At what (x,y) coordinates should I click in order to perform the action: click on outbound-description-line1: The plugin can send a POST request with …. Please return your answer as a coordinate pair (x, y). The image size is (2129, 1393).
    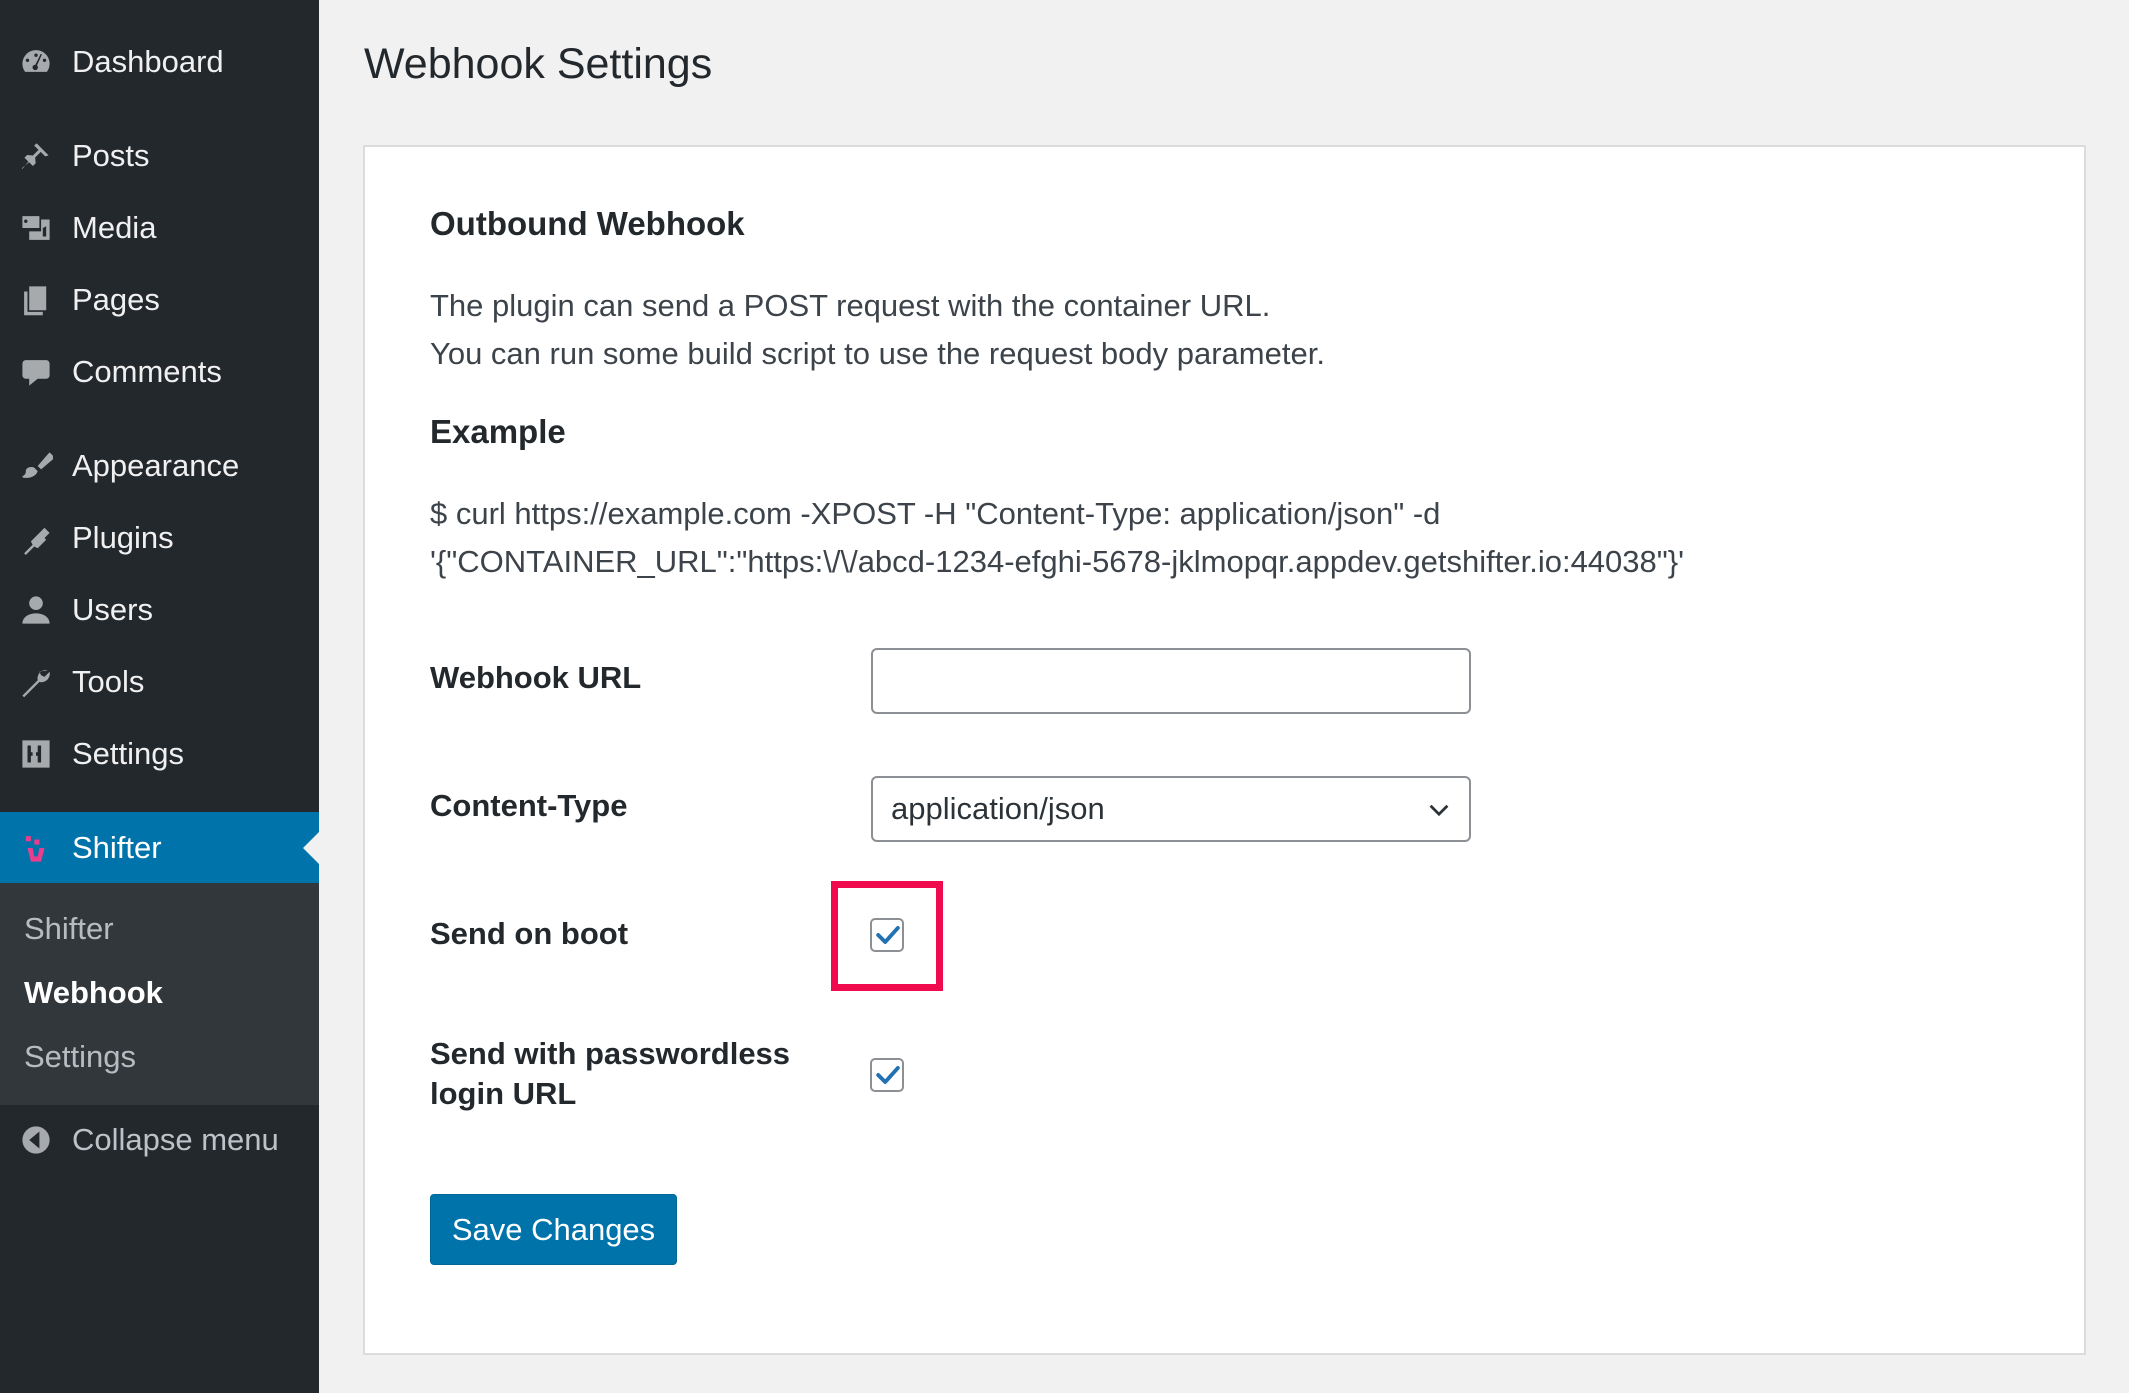
    Looking at the image, I should click on (850, 305).